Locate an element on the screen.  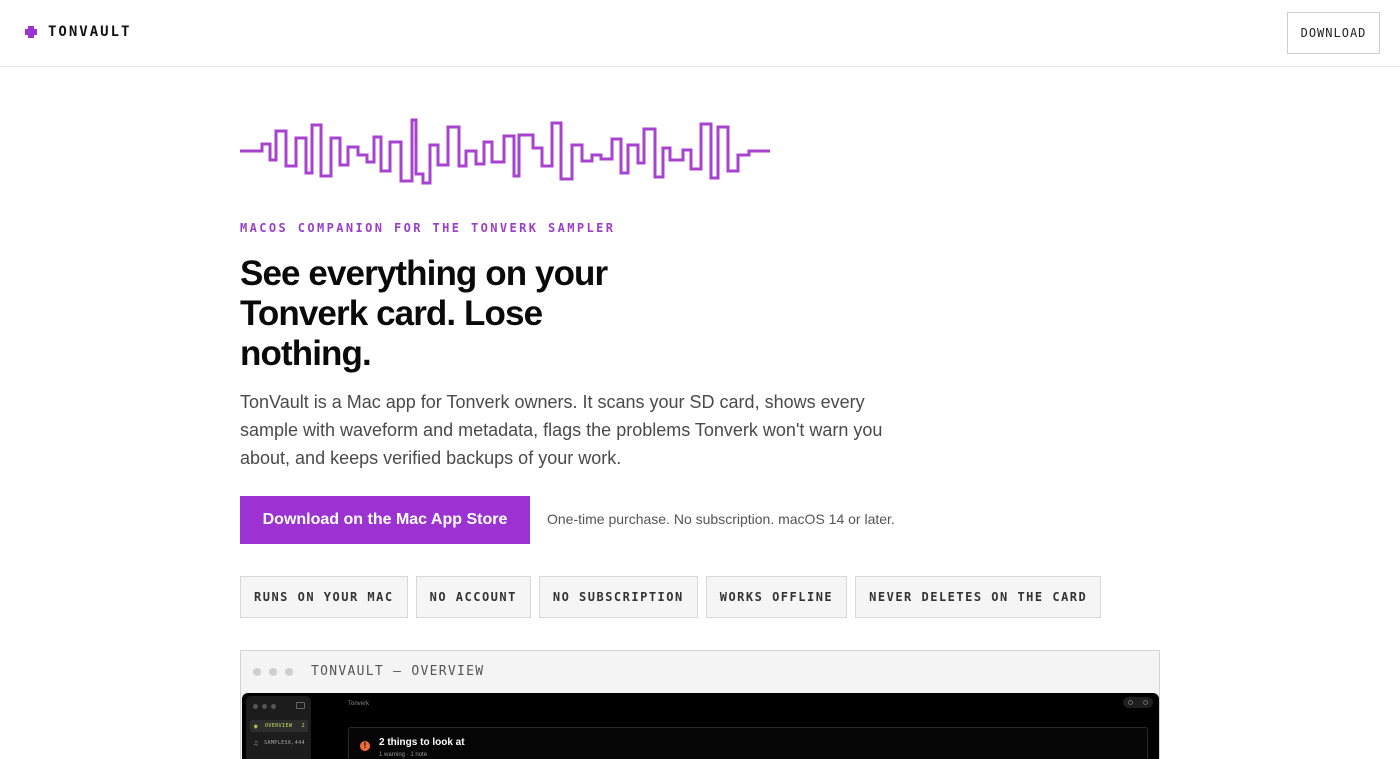
brand-logo: TONVAULT is located at coordinates (77, 32).